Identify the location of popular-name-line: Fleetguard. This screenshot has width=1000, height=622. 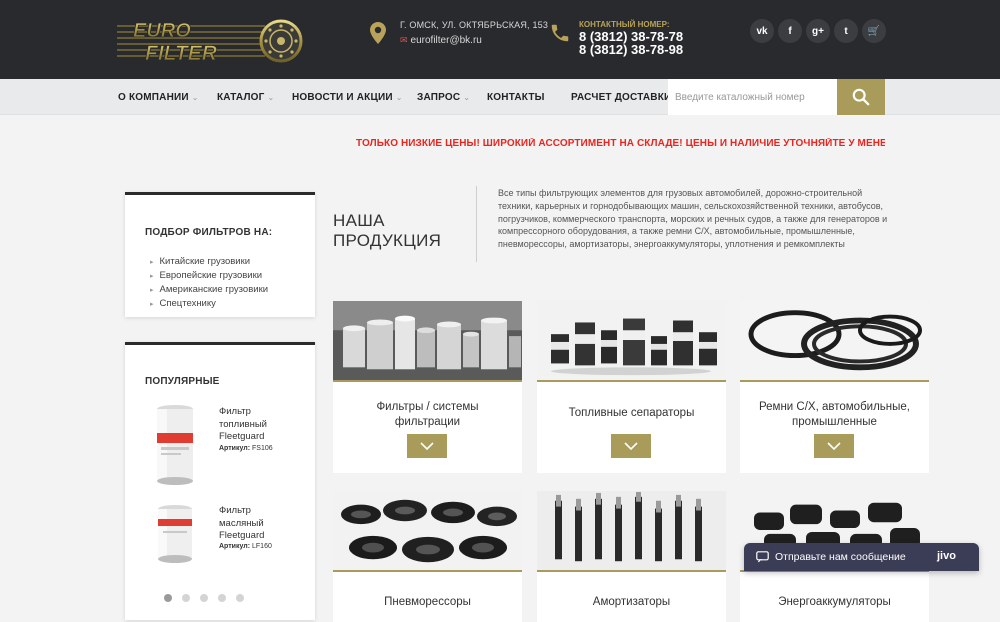
(242, 436).